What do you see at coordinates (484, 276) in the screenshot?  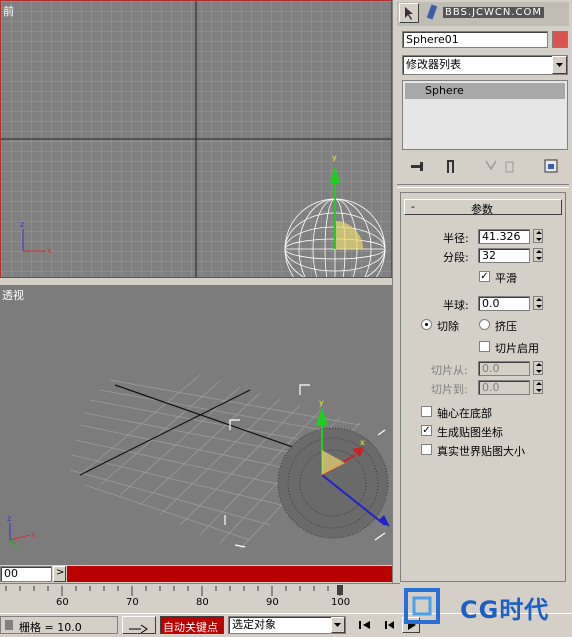 I see `smooth-checkbox: ✓` at bounding box center [484, 276].